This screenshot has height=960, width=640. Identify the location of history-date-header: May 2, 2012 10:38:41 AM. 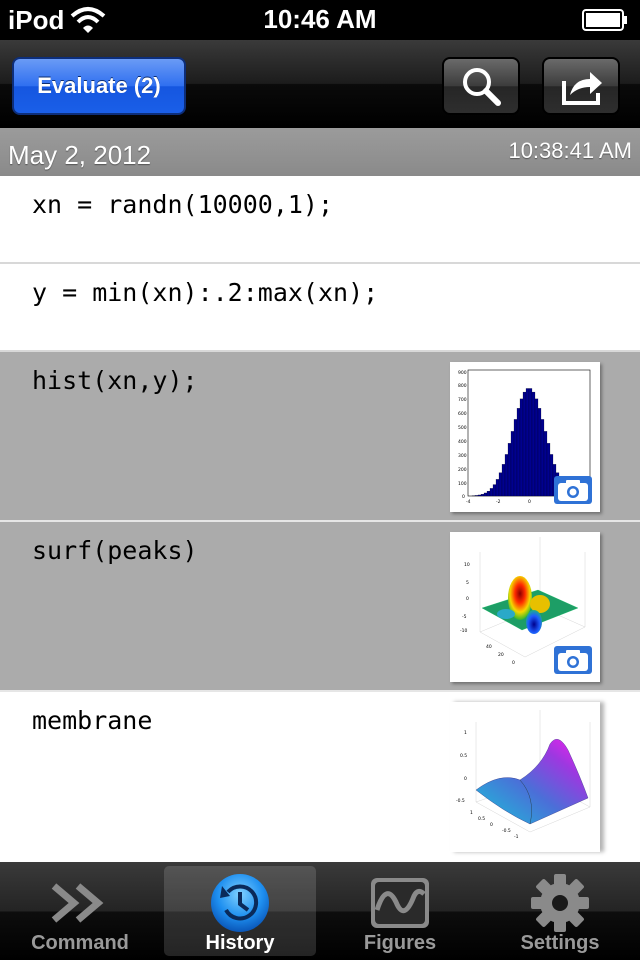
(320, 152).